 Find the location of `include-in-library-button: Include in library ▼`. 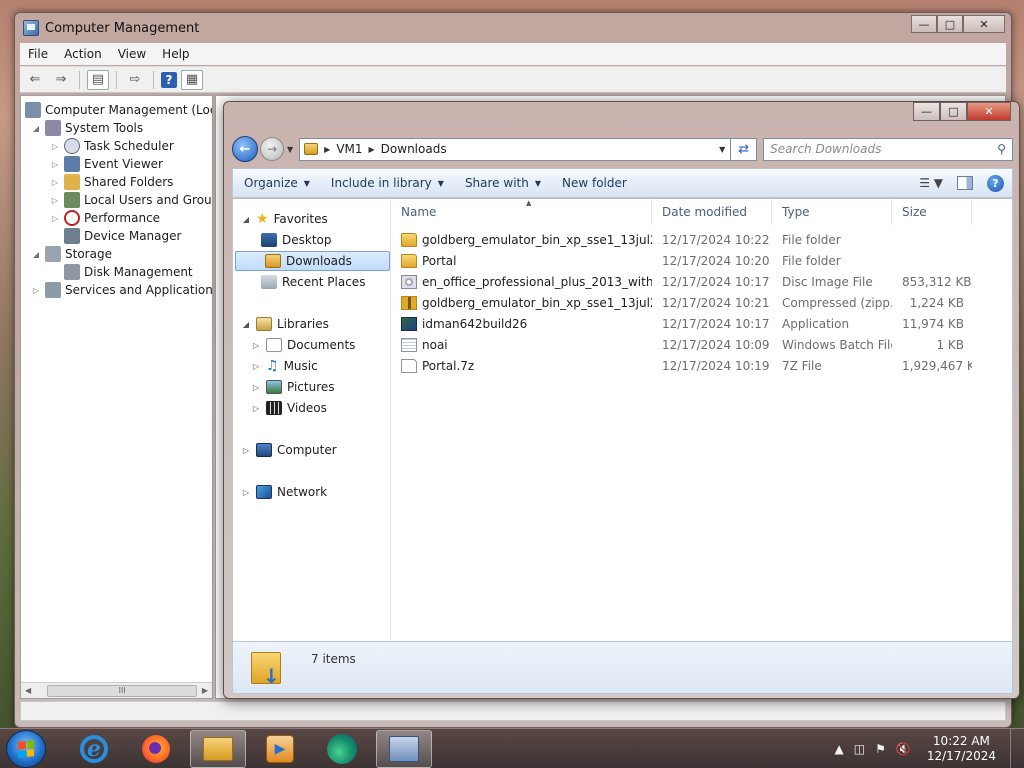

include-in-library-button: Include in library ▼ is located at coordinates (387, 183).